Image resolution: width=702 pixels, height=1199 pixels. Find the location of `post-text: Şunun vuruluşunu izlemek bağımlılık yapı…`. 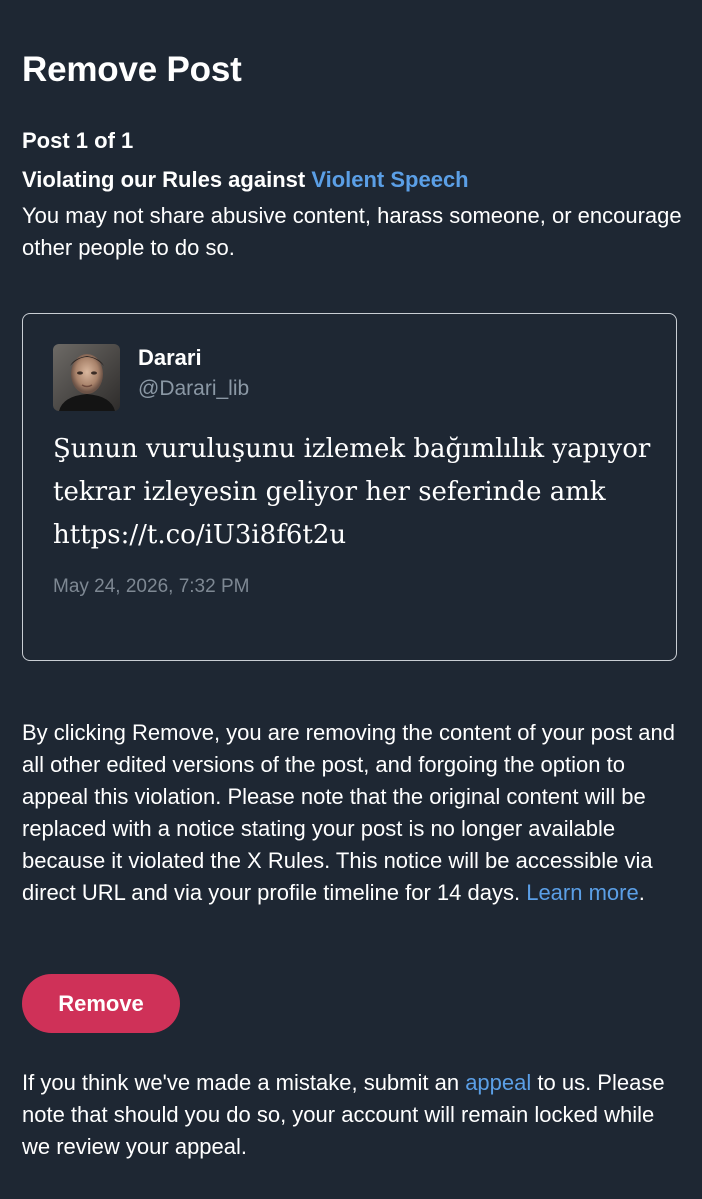

post-text: Şunun vuruluşunu izlemek bağımlılık yapı… is located at coordinates (352, 492).